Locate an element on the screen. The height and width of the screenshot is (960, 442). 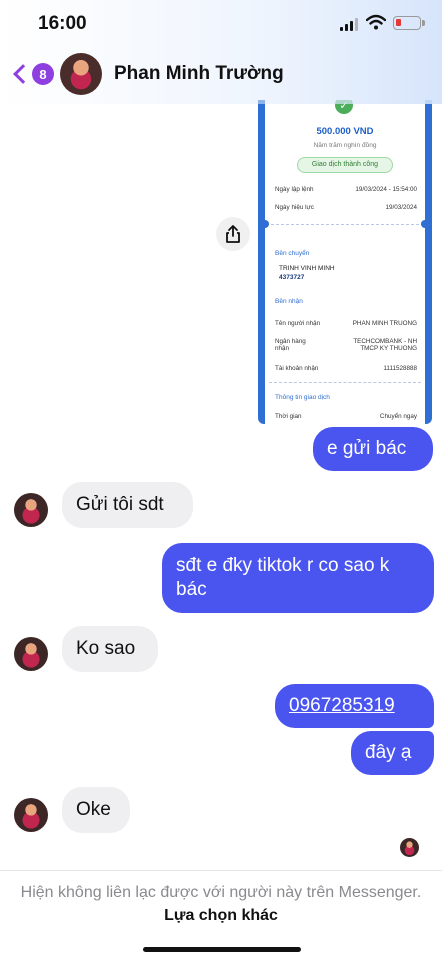
share-button is located at coordinates (233, 234).